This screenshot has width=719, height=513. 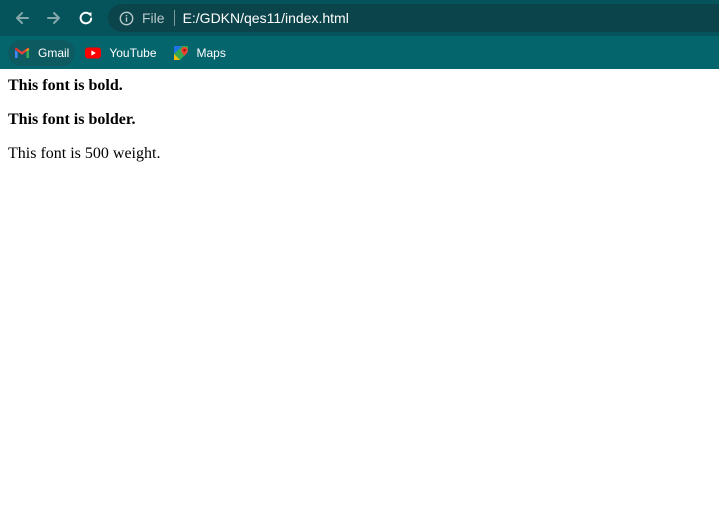 I want to click on browser-toolbar: File E:/GDKN/qes11/index.html, so click(x=359, y=18).